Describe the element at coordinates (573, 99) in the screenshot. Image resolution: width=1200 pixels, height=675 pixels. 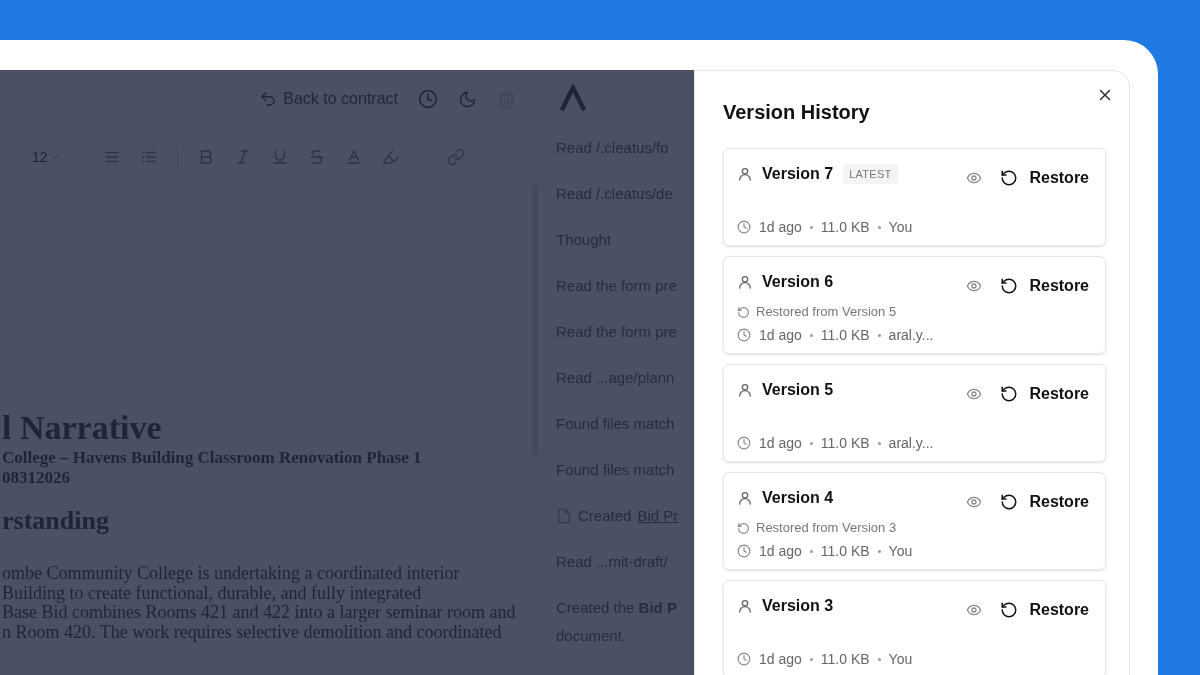
I see `chevron-logo-icon` at that location.